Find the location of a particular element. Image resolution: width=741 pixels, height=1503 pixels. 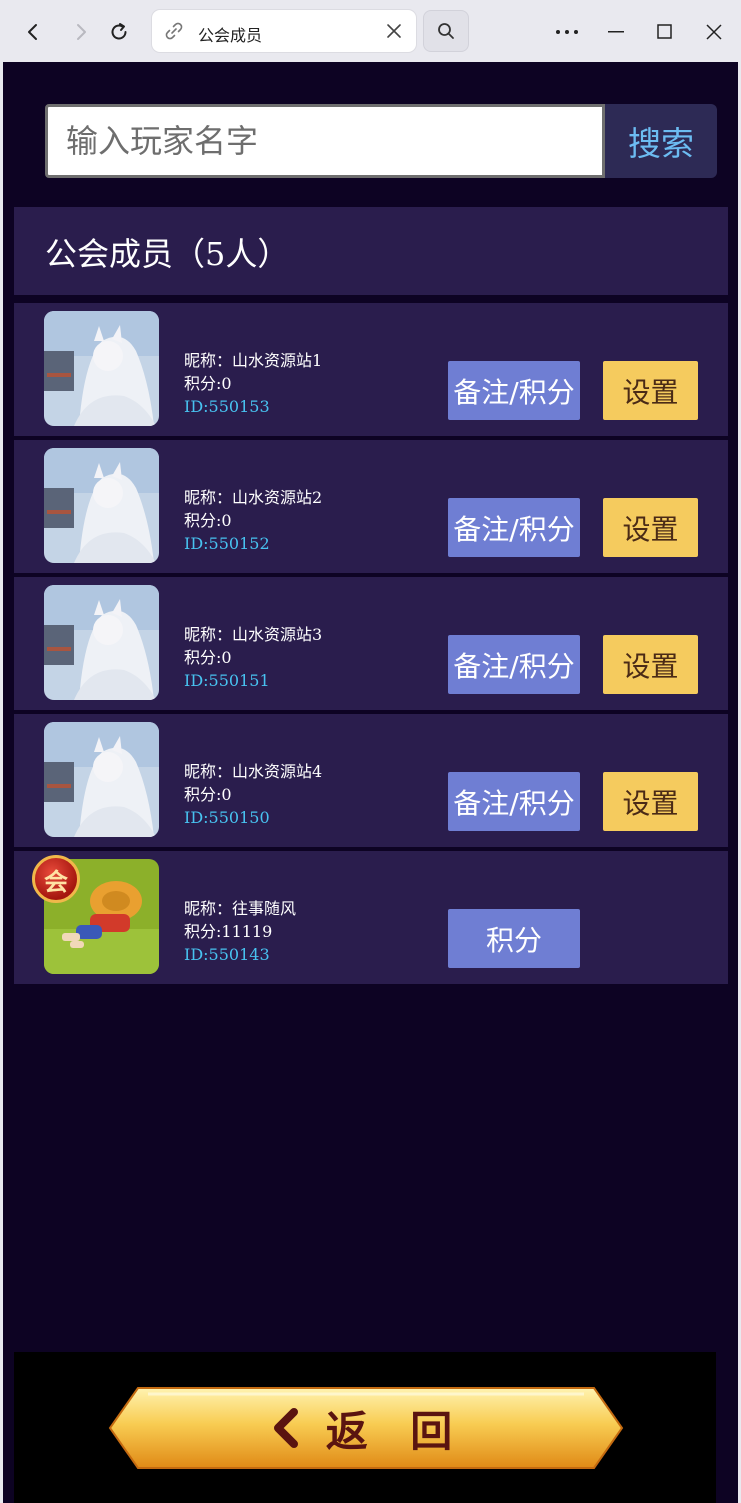

member-info: 昵称：山水资源站1 积分:0 ID:550153 is located at coordinates (253, 383).